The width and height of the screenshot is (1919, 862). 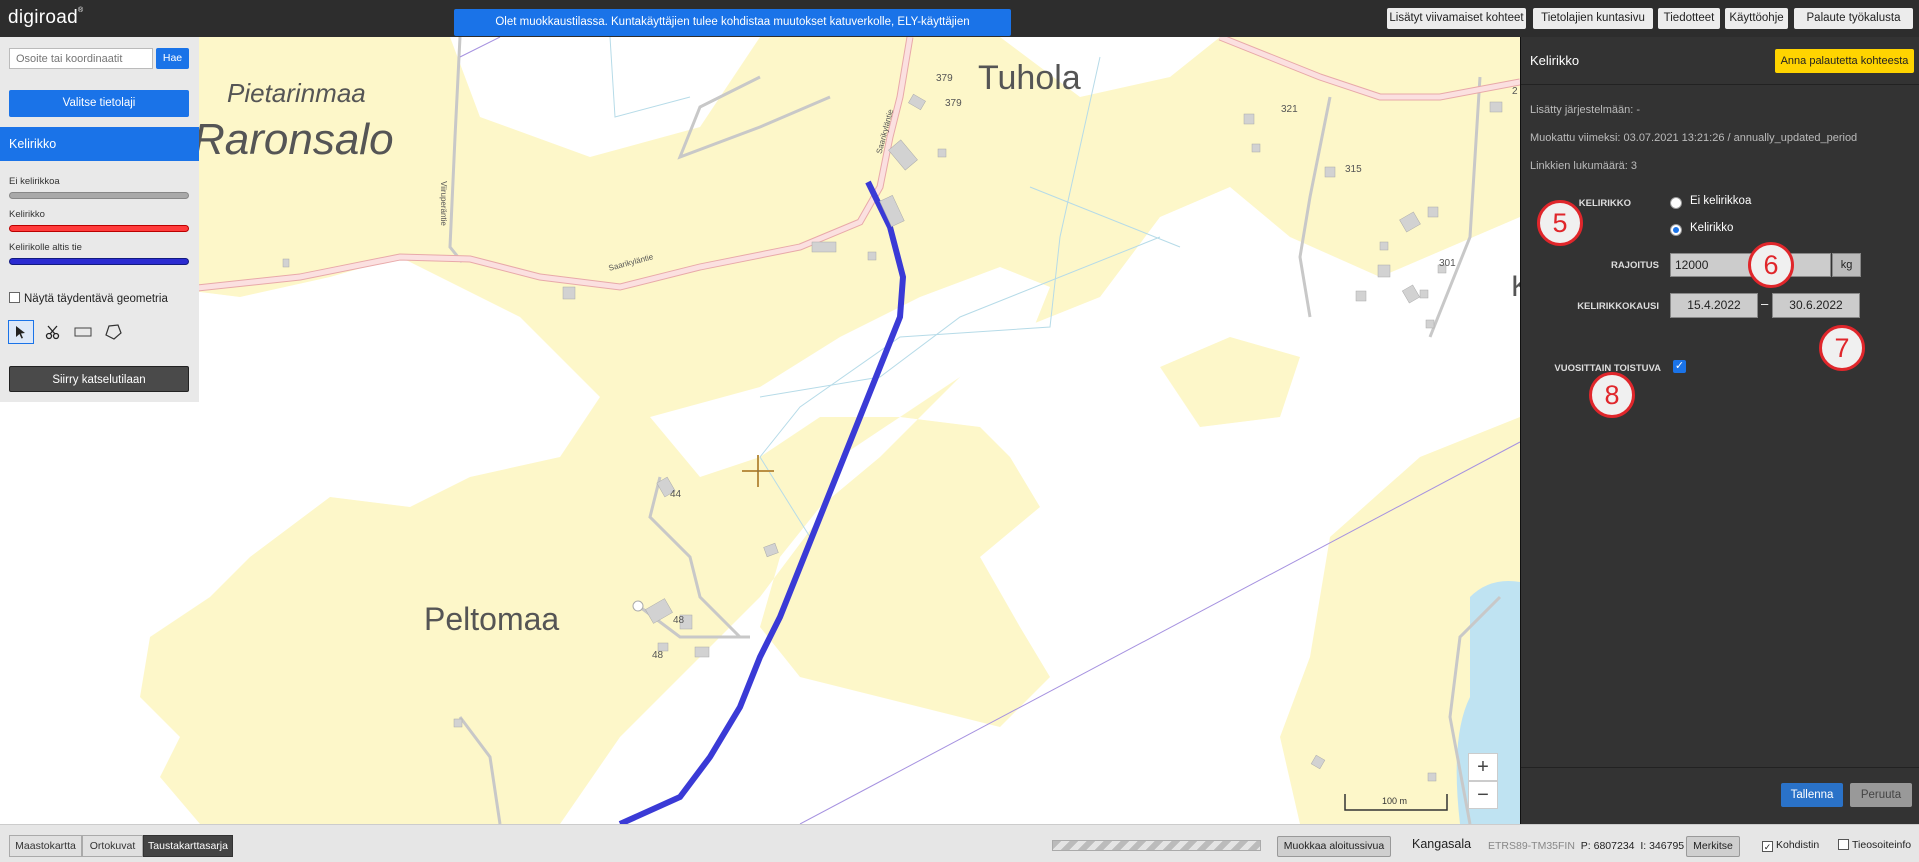 I want to click on zoom-in-button: +, so click(x=1483, y=767).